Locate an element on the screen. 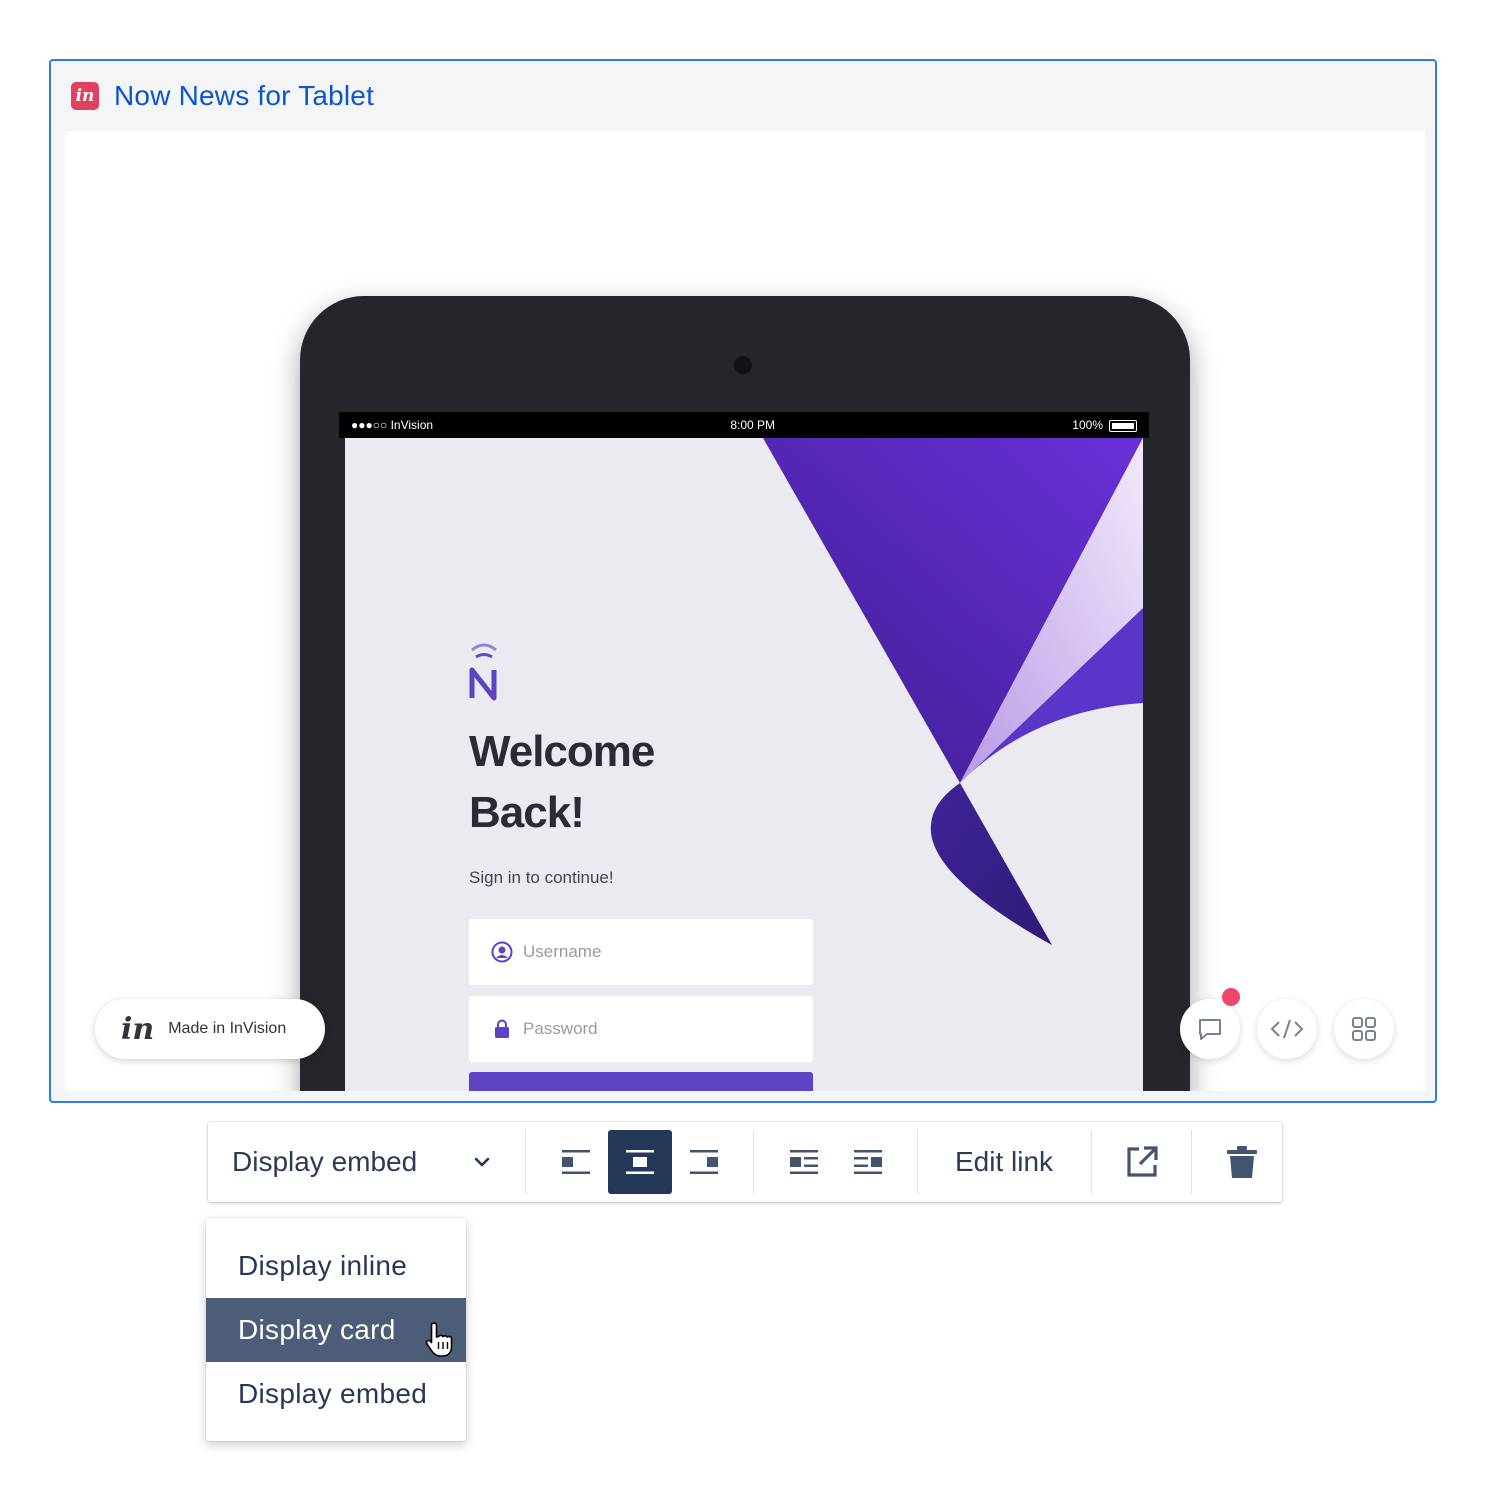  comment-button is located at coordinates (1210, 1029).